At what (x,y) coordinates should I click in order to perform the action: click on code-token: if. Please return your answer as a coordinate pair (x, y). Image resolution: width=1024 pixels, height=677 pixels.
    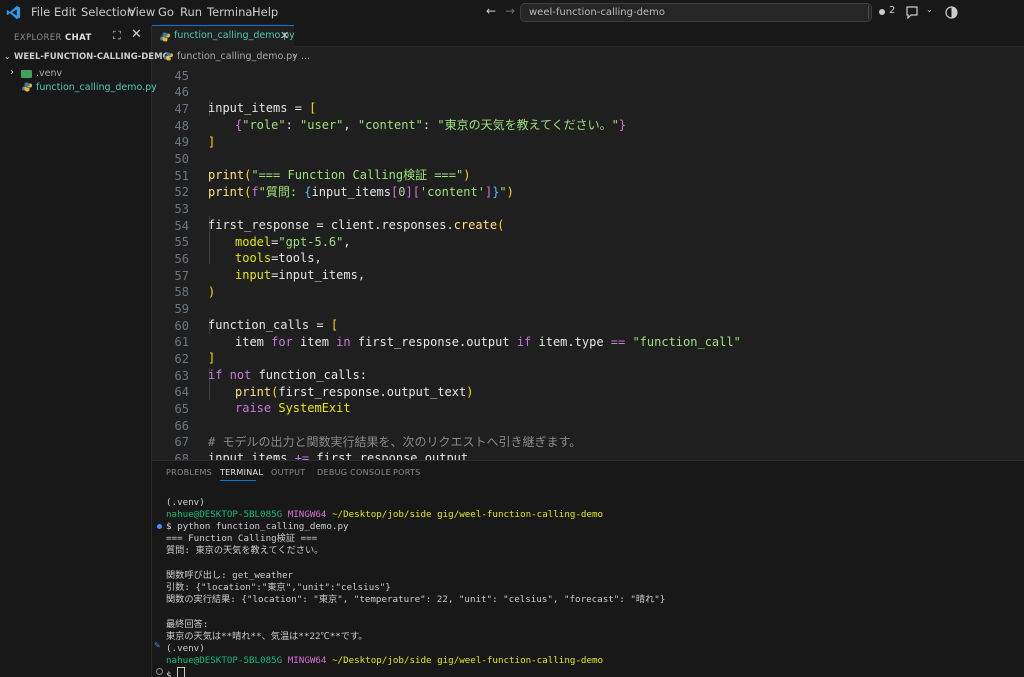
    Looking at the image, I should click on (215, 375).